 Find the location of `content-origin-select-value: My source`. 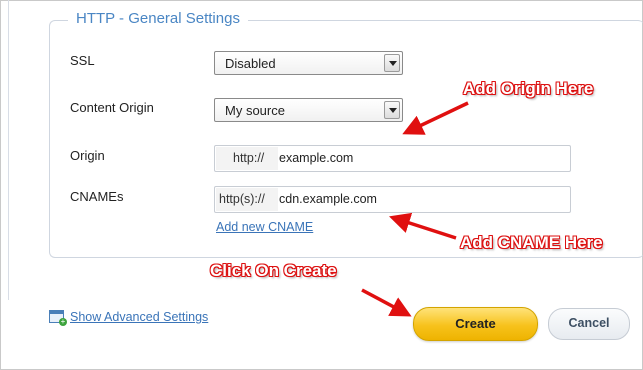

content-origin-select-value: My source is located at coordinates (255, 110).